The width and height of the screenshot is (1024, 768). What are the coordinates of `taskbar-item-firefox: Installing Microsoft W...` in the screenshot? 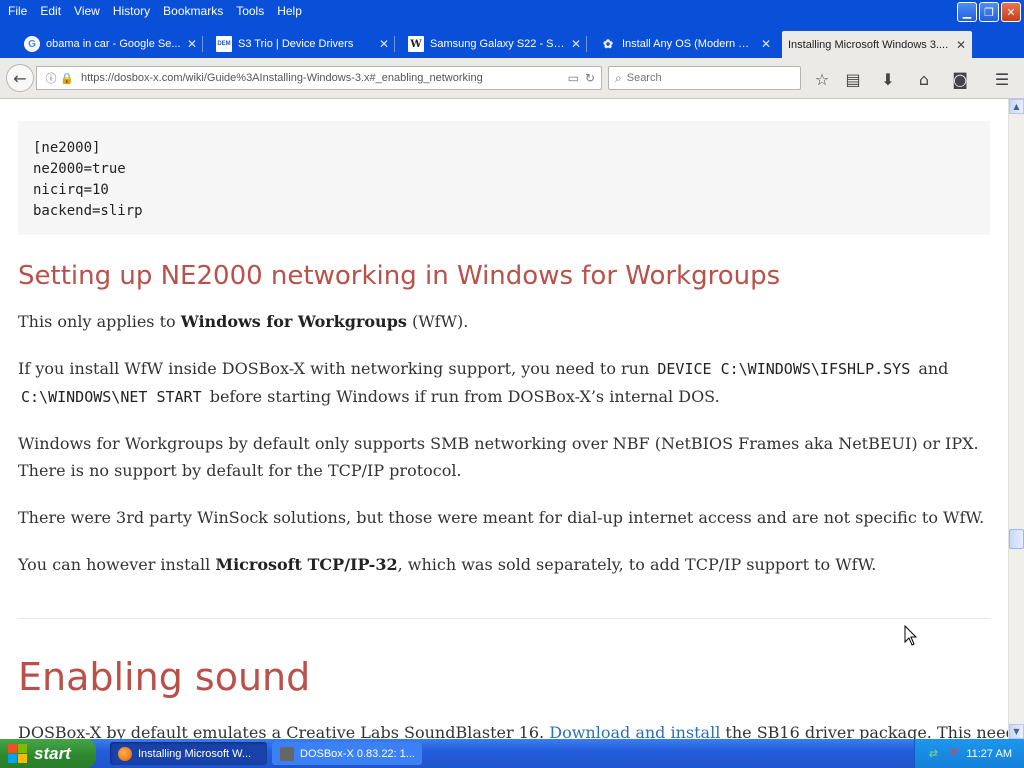 It's located at (188, 753).